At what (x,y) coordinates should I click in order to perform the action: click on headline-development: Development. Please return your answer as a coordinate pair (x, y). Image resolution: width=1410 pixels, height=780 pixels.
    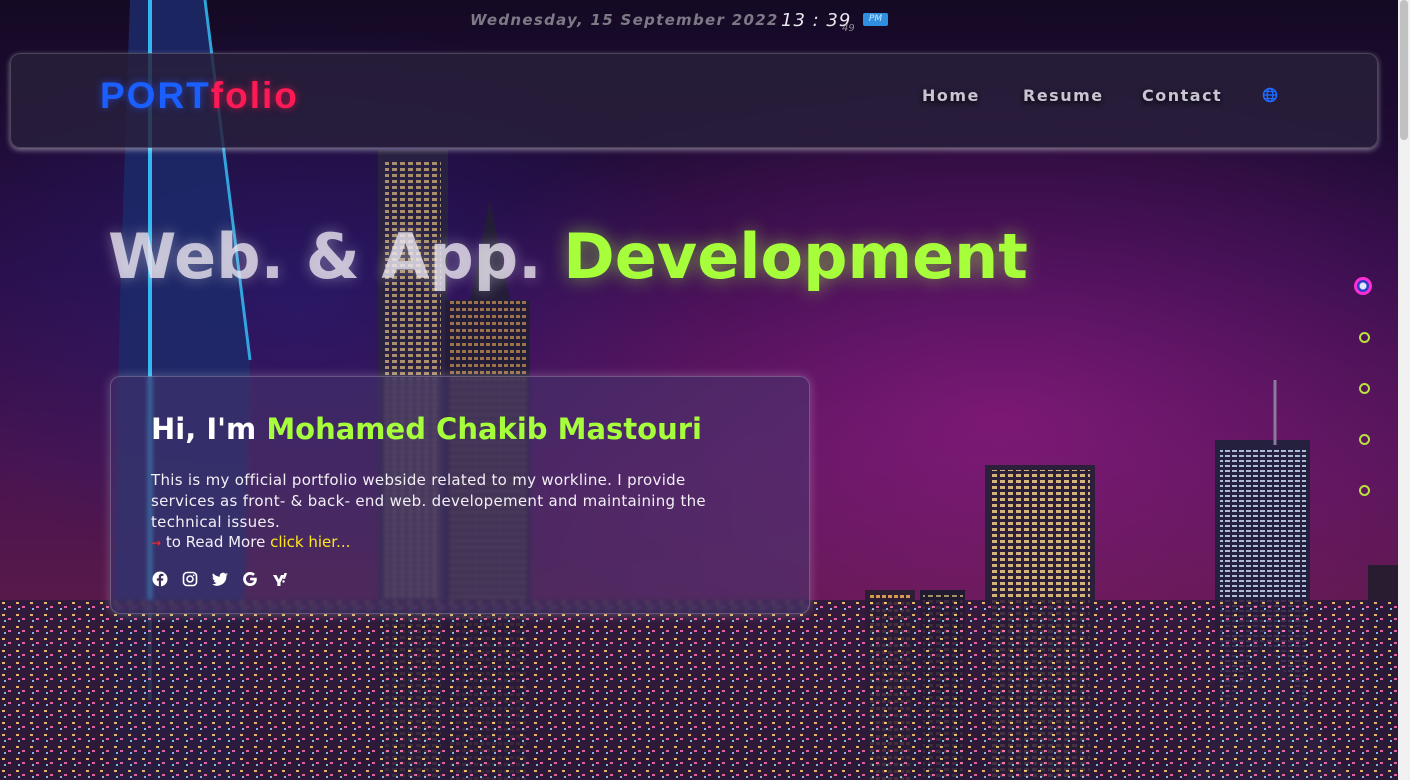
    Looking at the image, I should click on (795, 256).